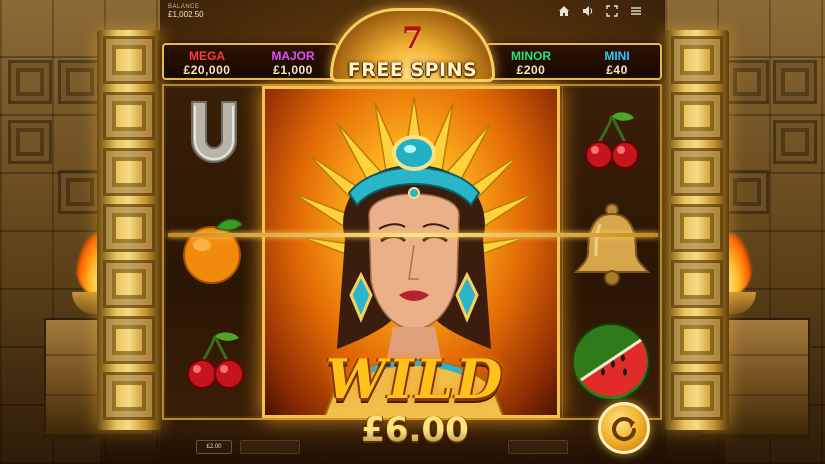 The image size is (825, 464). Describe the element at coordinates (564, 11) in the screenshot. I see `home-icon` at that location.